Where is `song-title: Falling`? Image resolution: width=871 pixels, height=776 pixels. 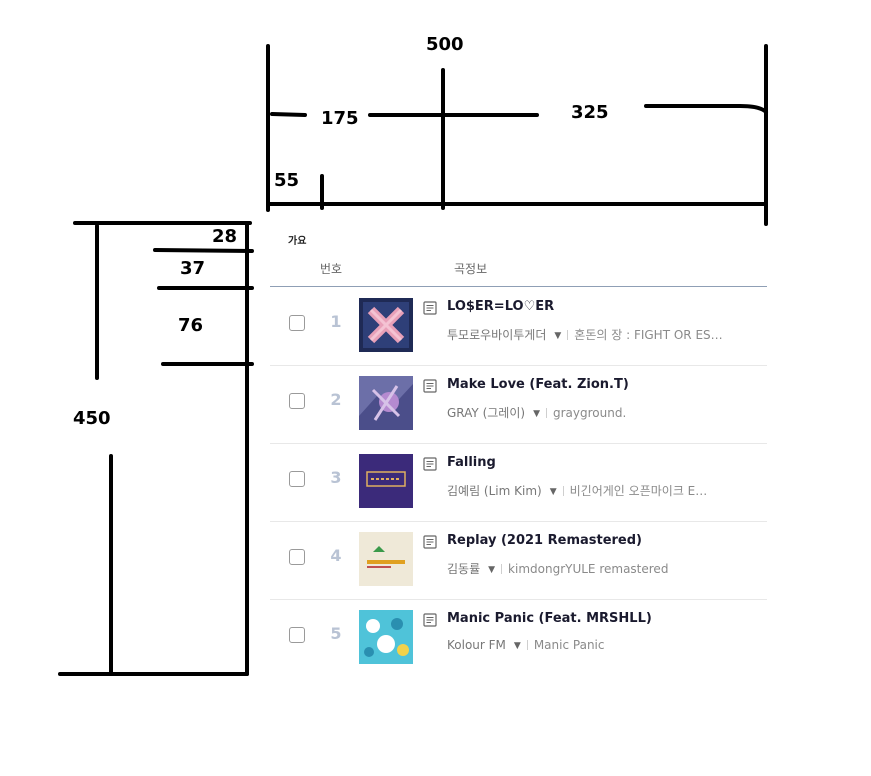 song-title: Falling is located at coordinates (471, 462).